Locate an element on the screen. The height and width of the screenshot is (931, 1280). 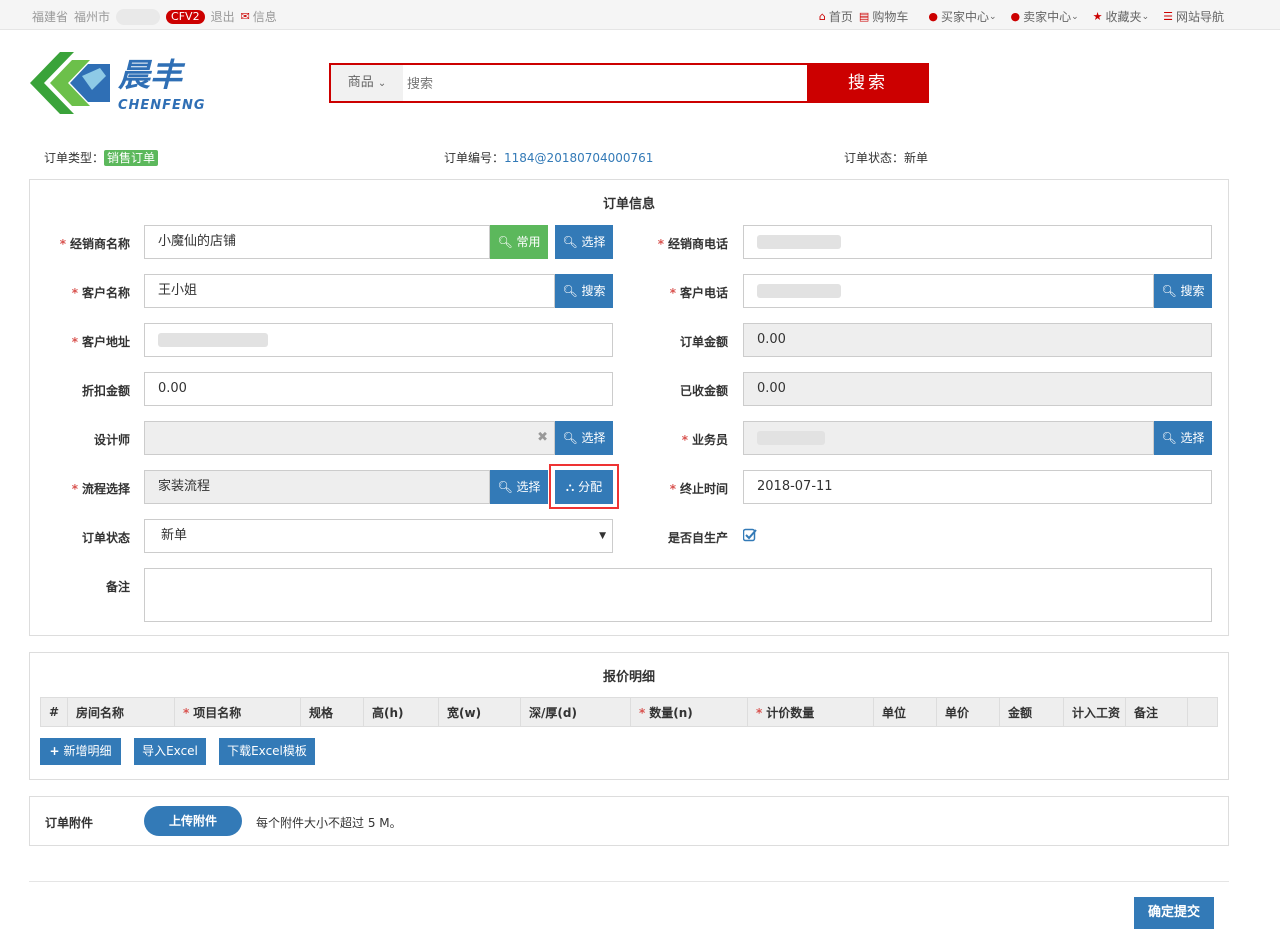
nav-seller-center: ● 卖家中心 ⌄ is located at coordinates (1045, 16).